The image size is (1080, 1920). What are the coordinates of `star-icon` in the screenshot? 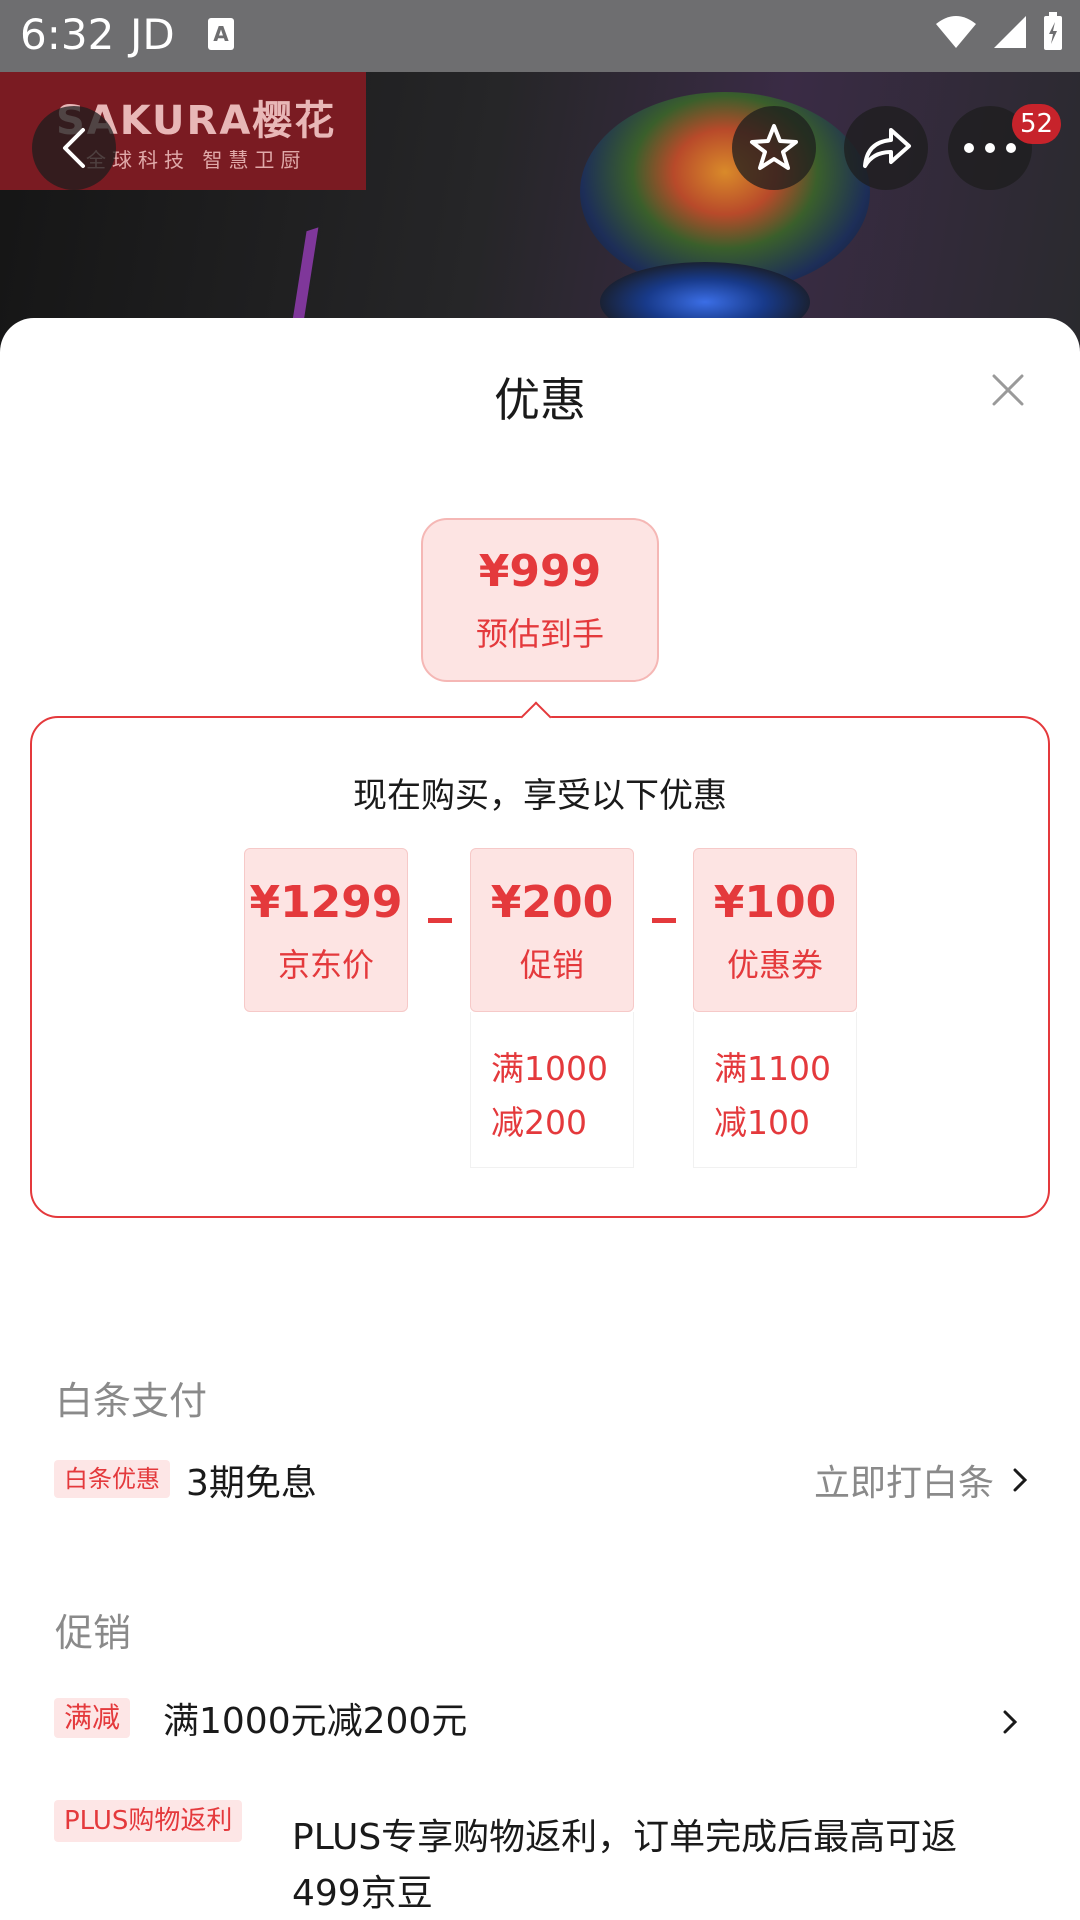 It's located at (774, 147).